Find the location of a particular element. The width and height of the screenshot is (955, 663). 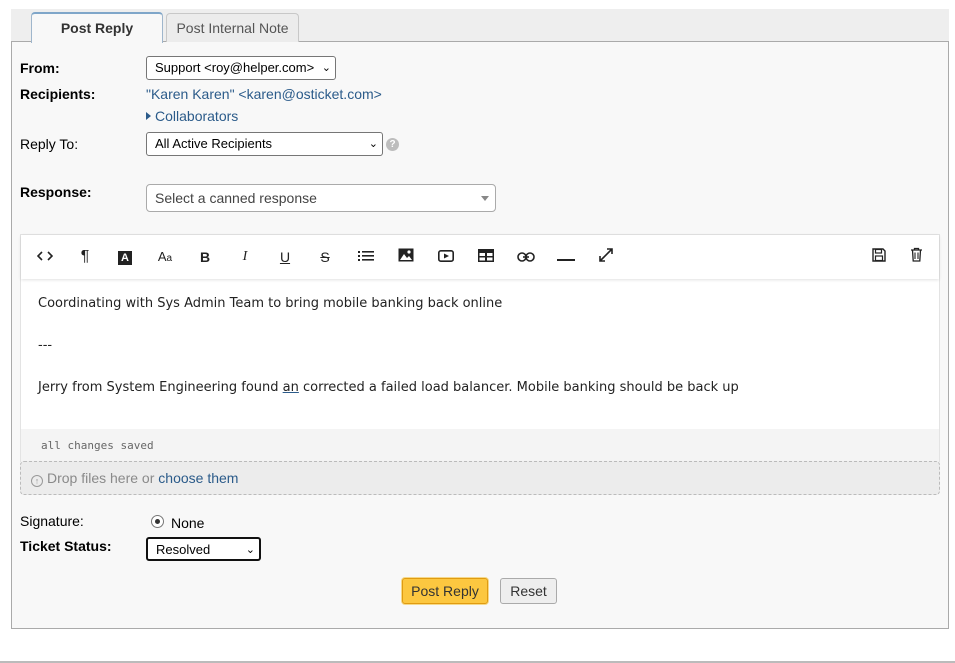

paragraph-icon: ¶ is located at coordinates (85, 257).